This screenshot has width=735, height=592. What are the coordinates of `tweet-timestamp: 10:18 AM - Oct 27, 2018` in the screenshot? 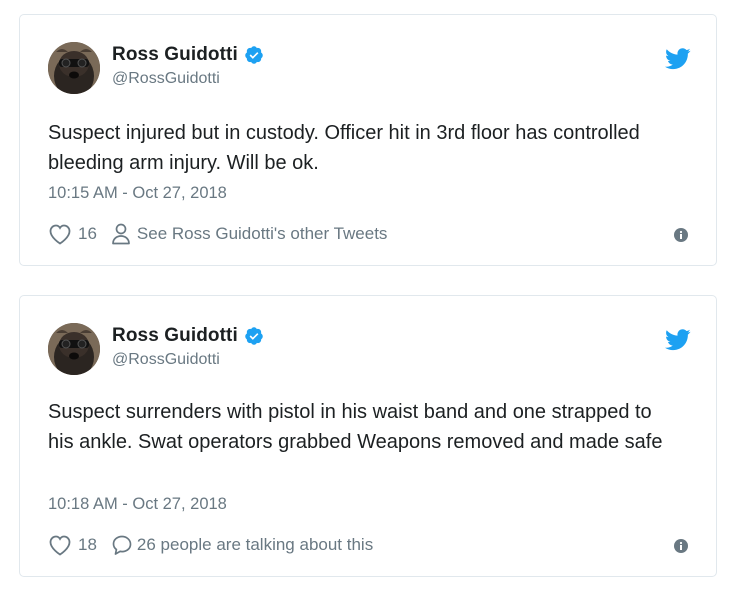 It's located at (137, 504).